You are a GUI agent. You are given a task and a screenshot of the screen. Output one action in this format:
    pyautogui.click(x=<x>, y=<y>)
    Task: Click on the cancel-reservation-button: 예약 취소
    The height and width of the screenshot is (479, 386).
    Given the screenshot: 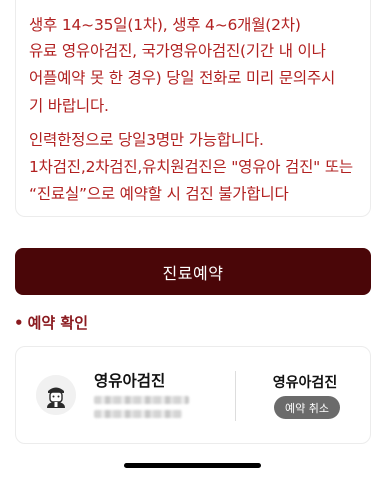 What is the action you would take?
    pyautogui.click(x=307, y=407)
    